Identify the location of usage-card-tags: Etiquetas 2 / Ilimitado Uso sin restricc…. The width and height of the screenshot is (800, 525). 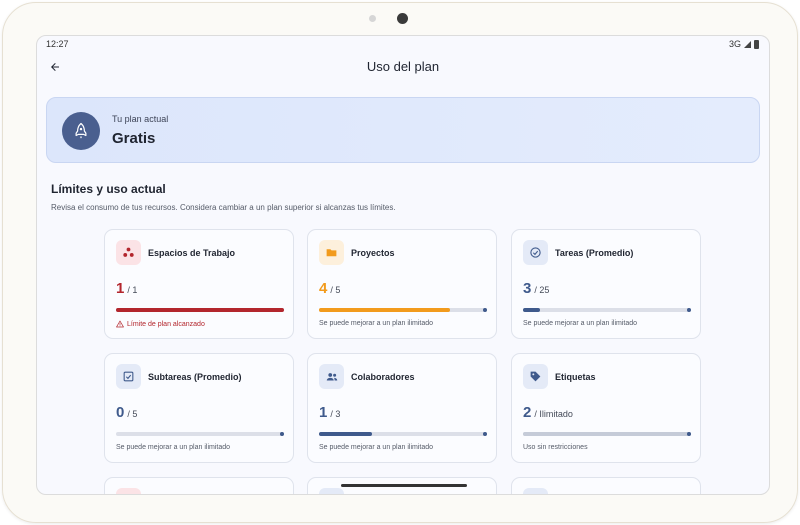
(606, 408).